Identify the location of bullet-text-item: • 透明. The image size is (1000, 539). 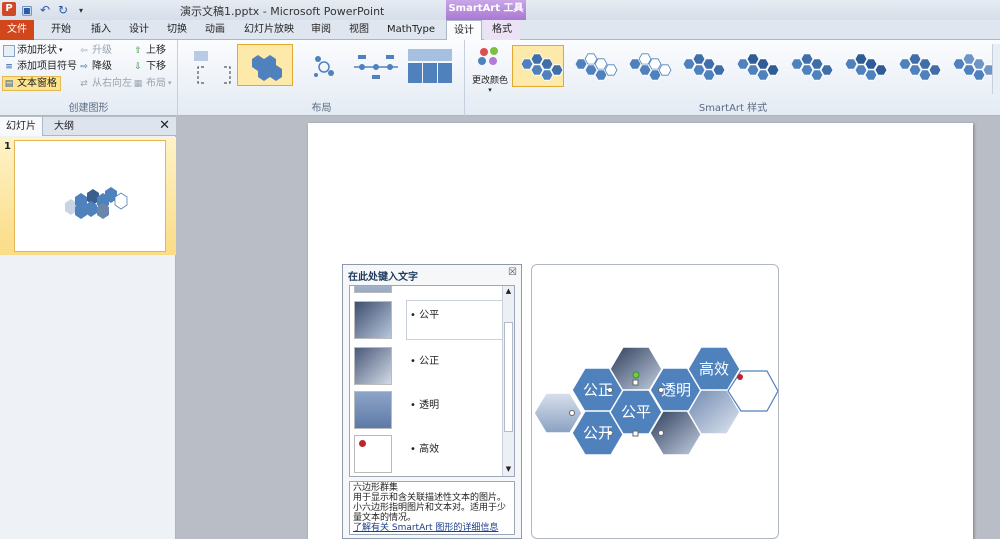
(424, 403).